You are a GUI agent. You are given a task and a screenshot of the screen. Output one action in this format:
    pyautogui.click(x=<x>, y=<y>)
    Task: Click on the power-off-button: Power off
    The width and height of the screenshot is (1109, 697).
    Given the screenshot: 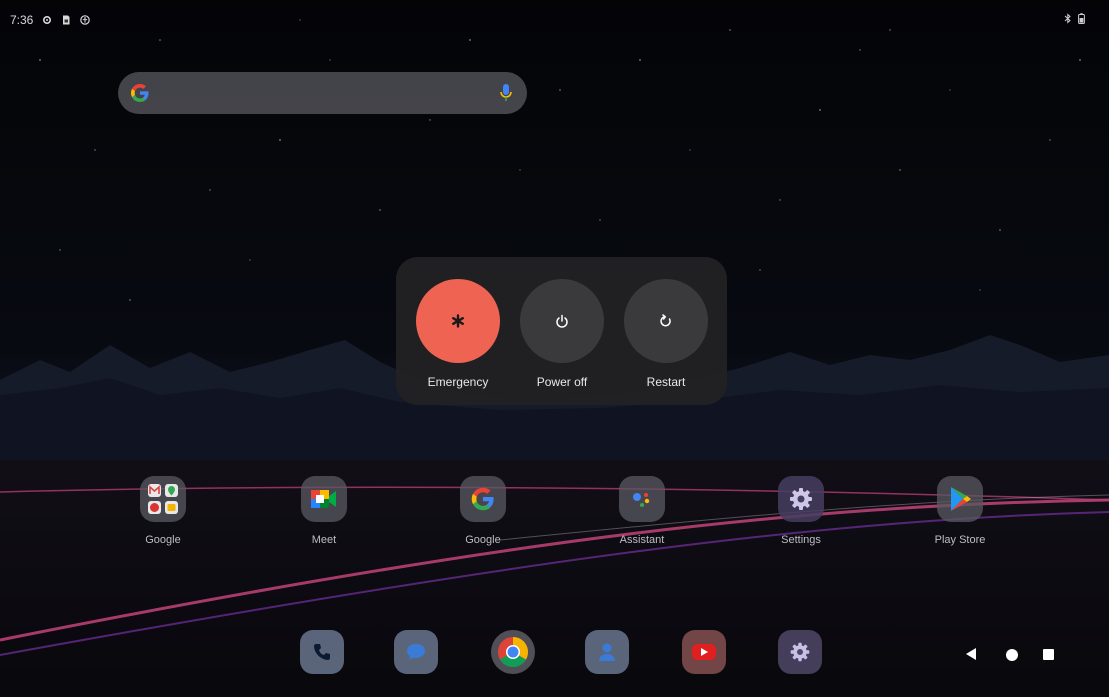 What is the action you would take?
    pyautogui.click(x=562, y=334)
    